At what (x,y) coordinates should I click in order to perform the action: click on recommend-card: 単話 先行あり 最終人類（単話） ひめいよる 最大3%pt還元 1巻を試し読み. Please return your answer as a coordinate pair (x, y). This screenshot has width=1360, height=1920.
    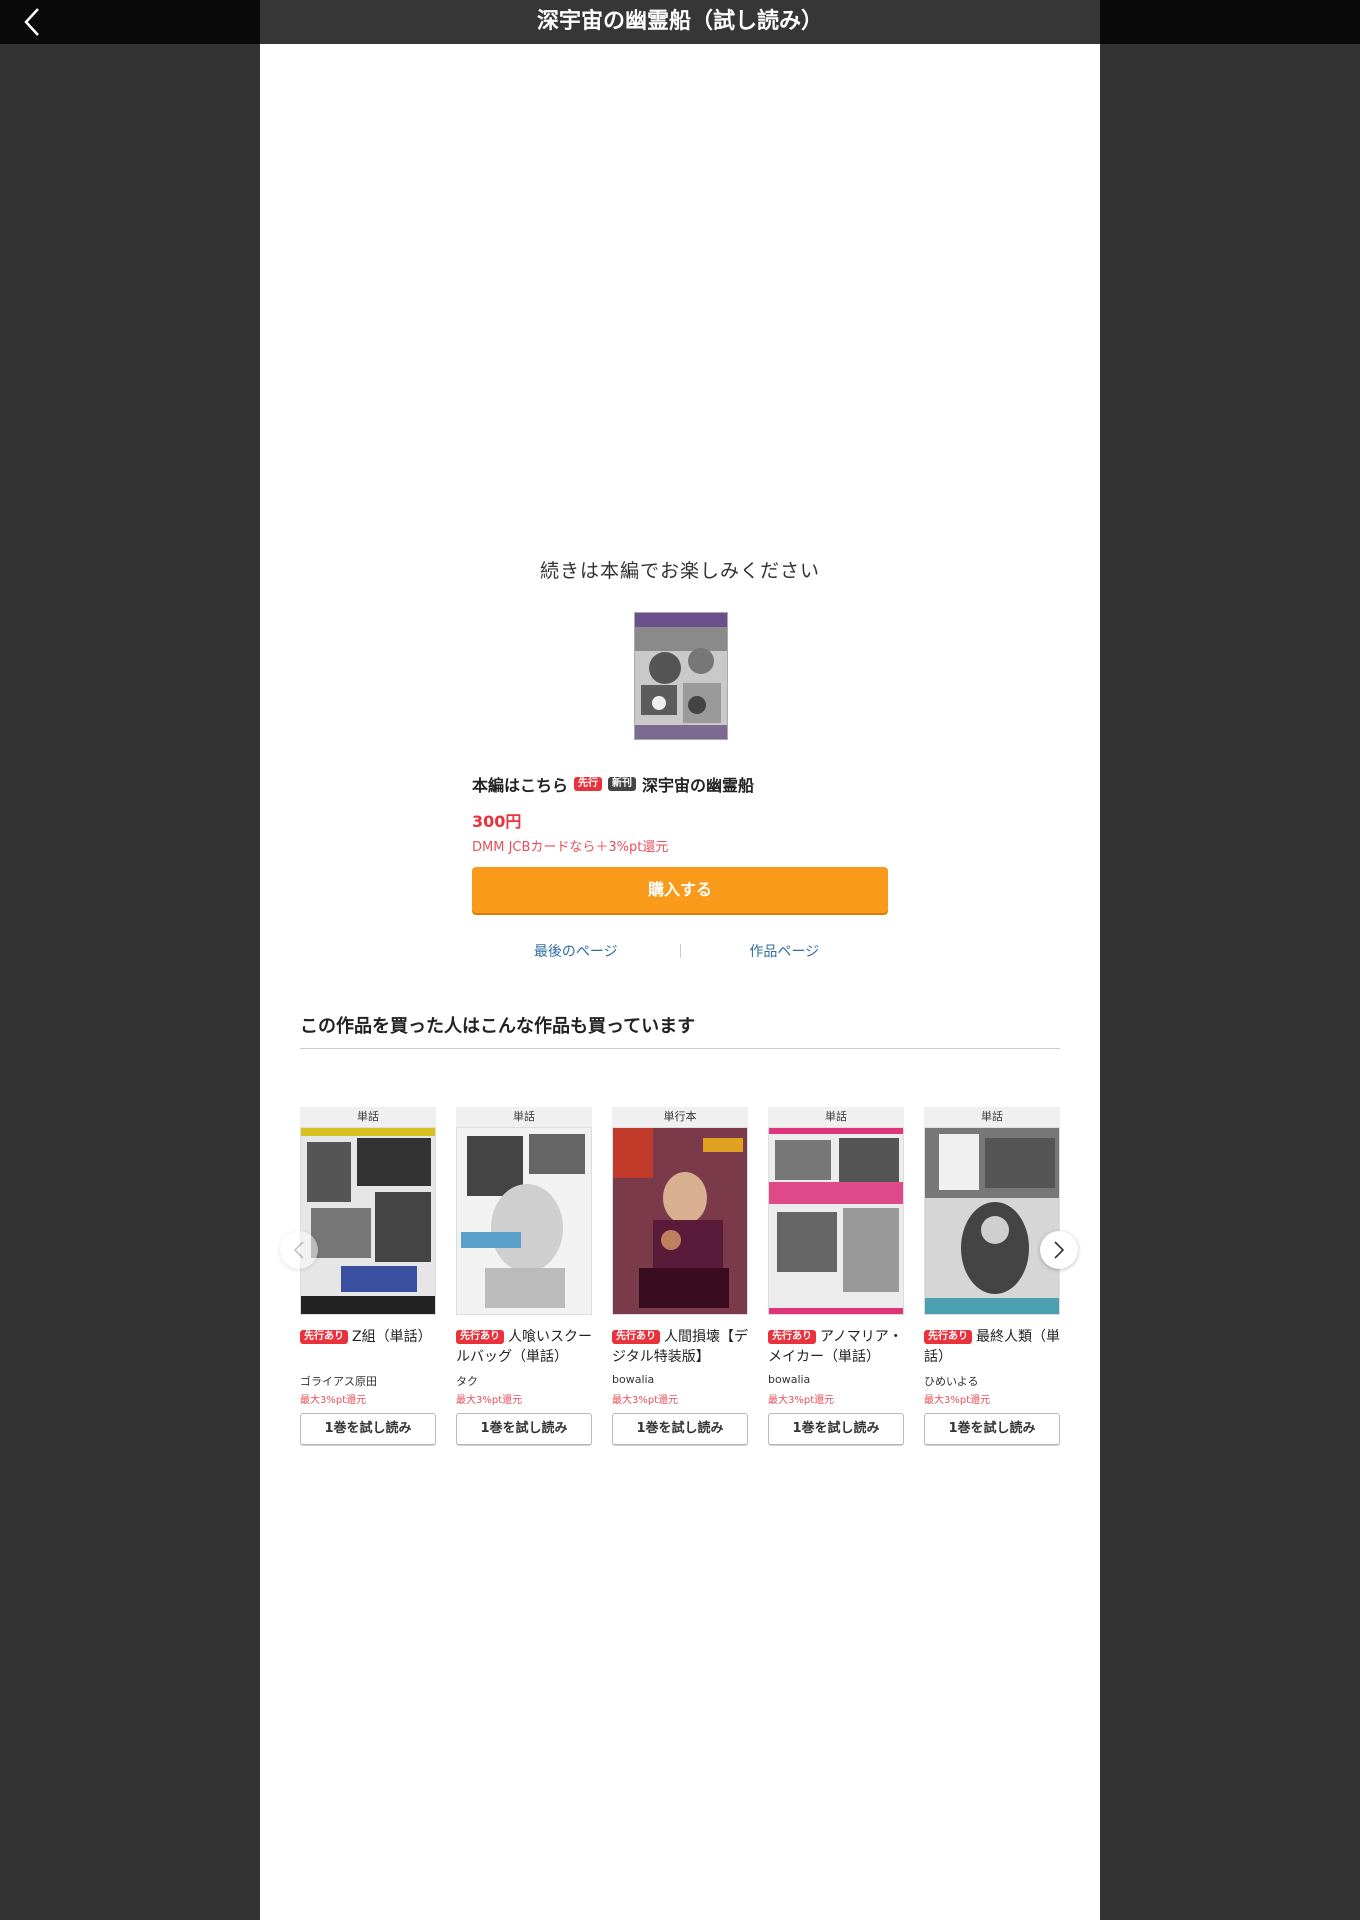
    Looking at the image, I should click on (992, 1276).